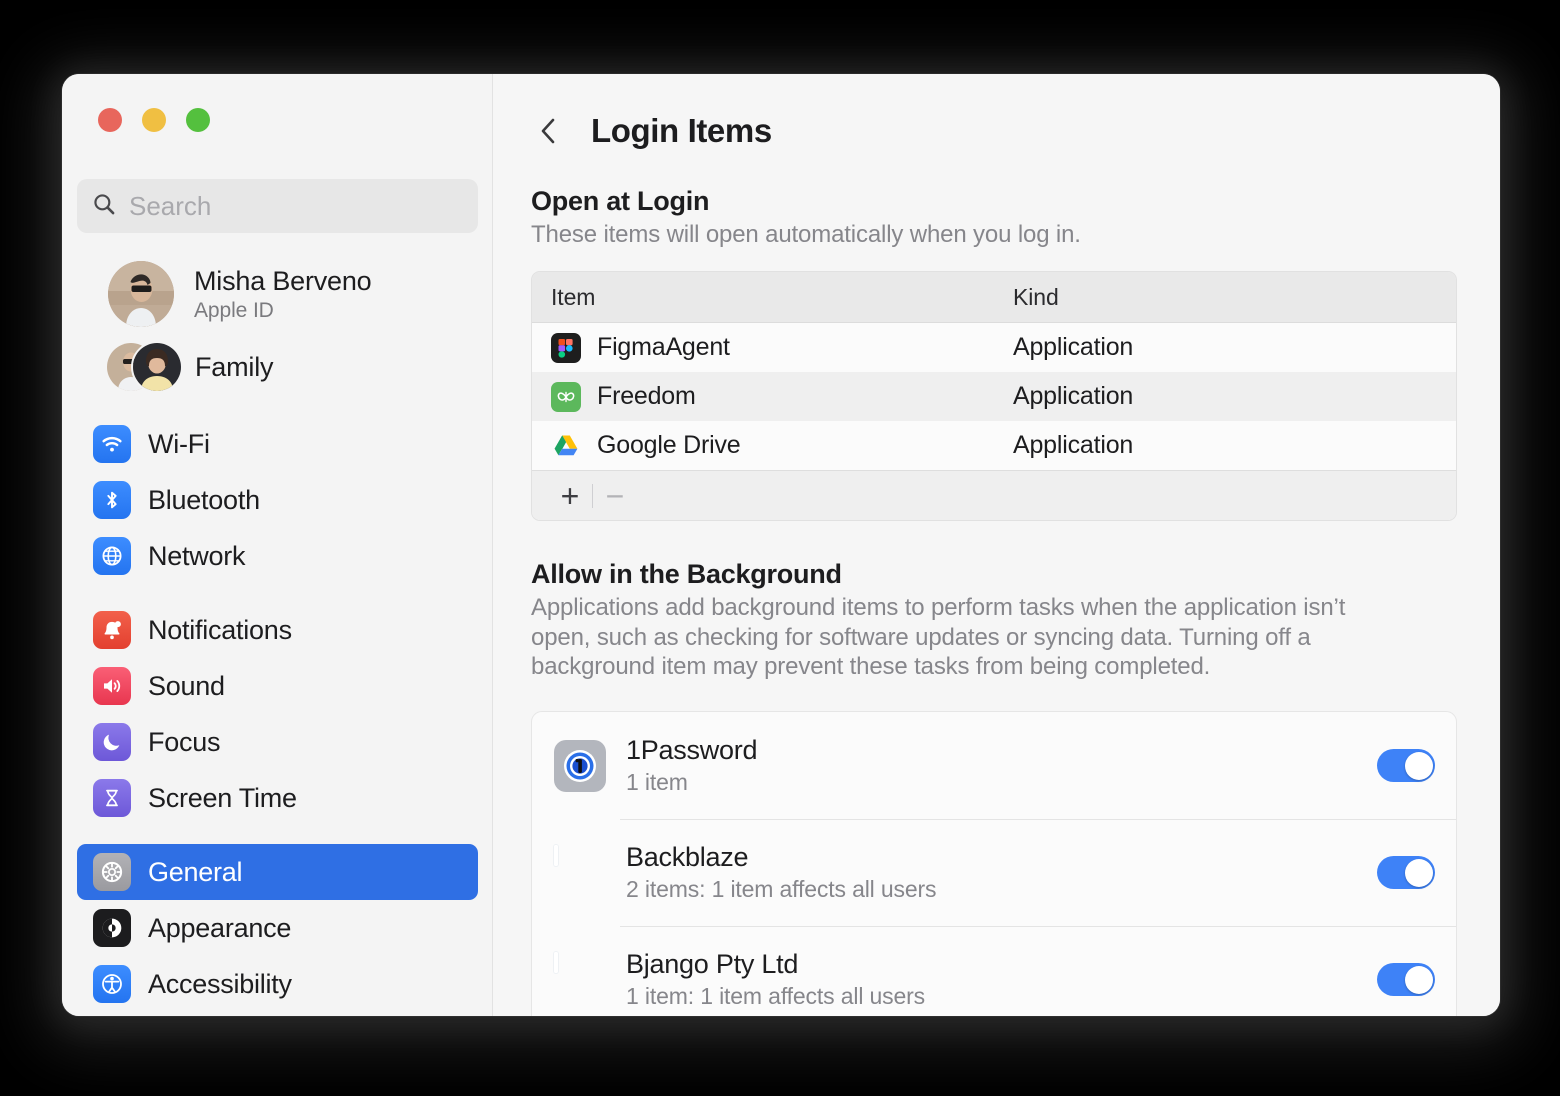 The width and height of the screenshot is (1560, 1096). I want to click on sidebar-item-apple-id: Misha Berveno Apple ID, so click(277, 294).